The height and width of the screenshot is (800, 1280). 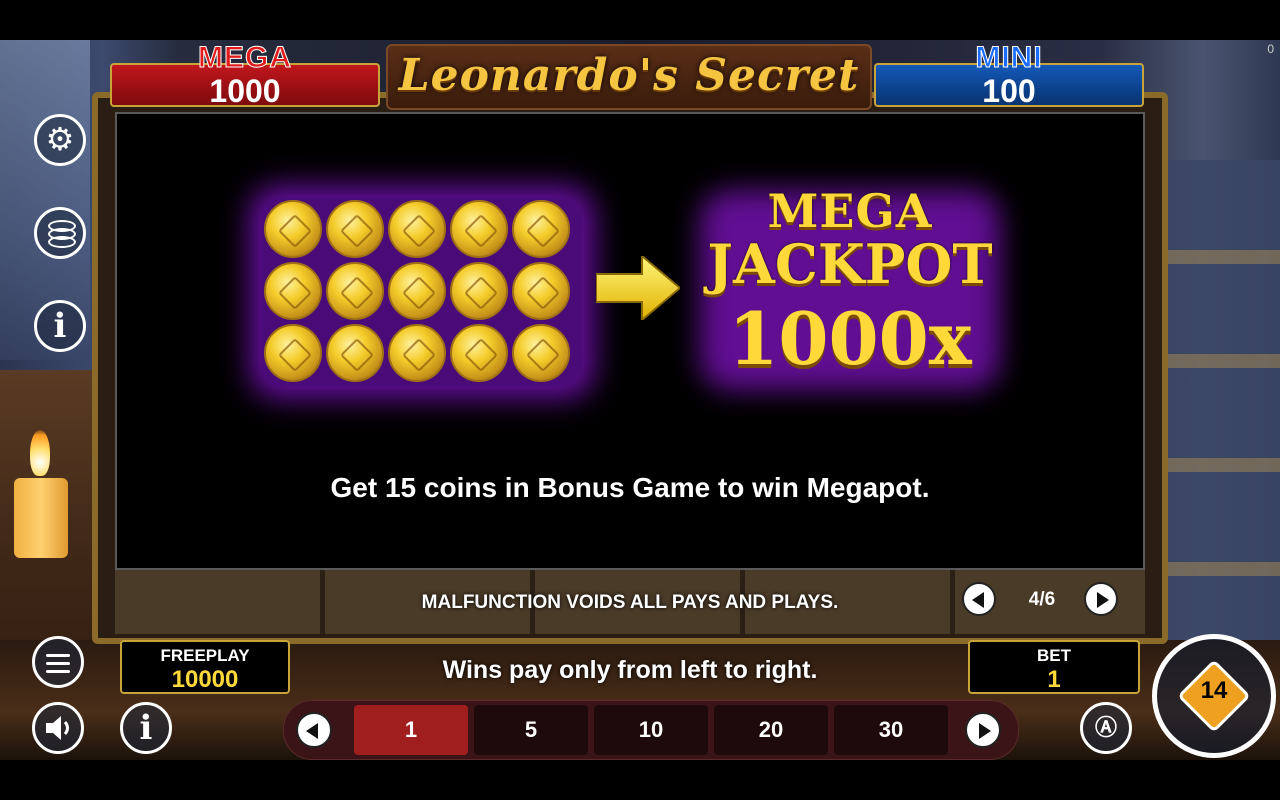 I want to click on hamburger-menu-icon, so click(x=58, y=655).